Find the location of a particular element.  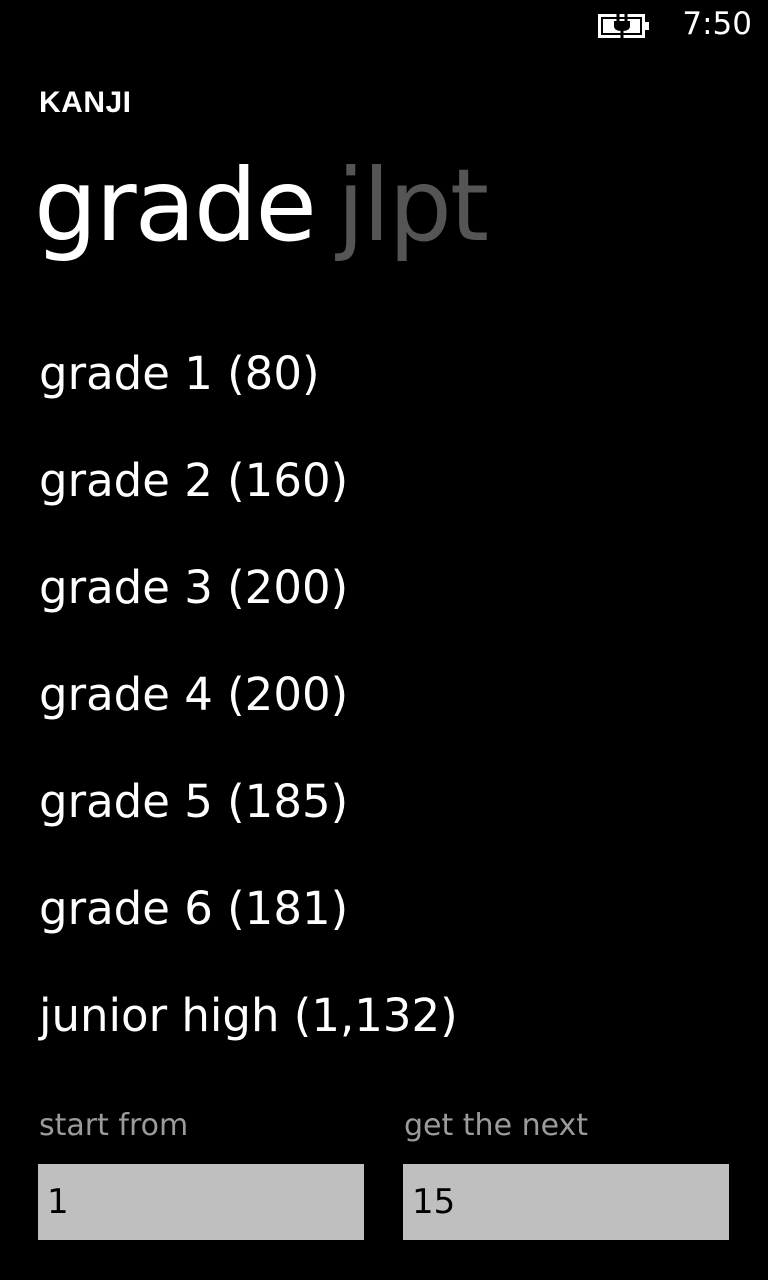

pivot-tab-jlpt: jlpt is located at coordinates (413, 206).